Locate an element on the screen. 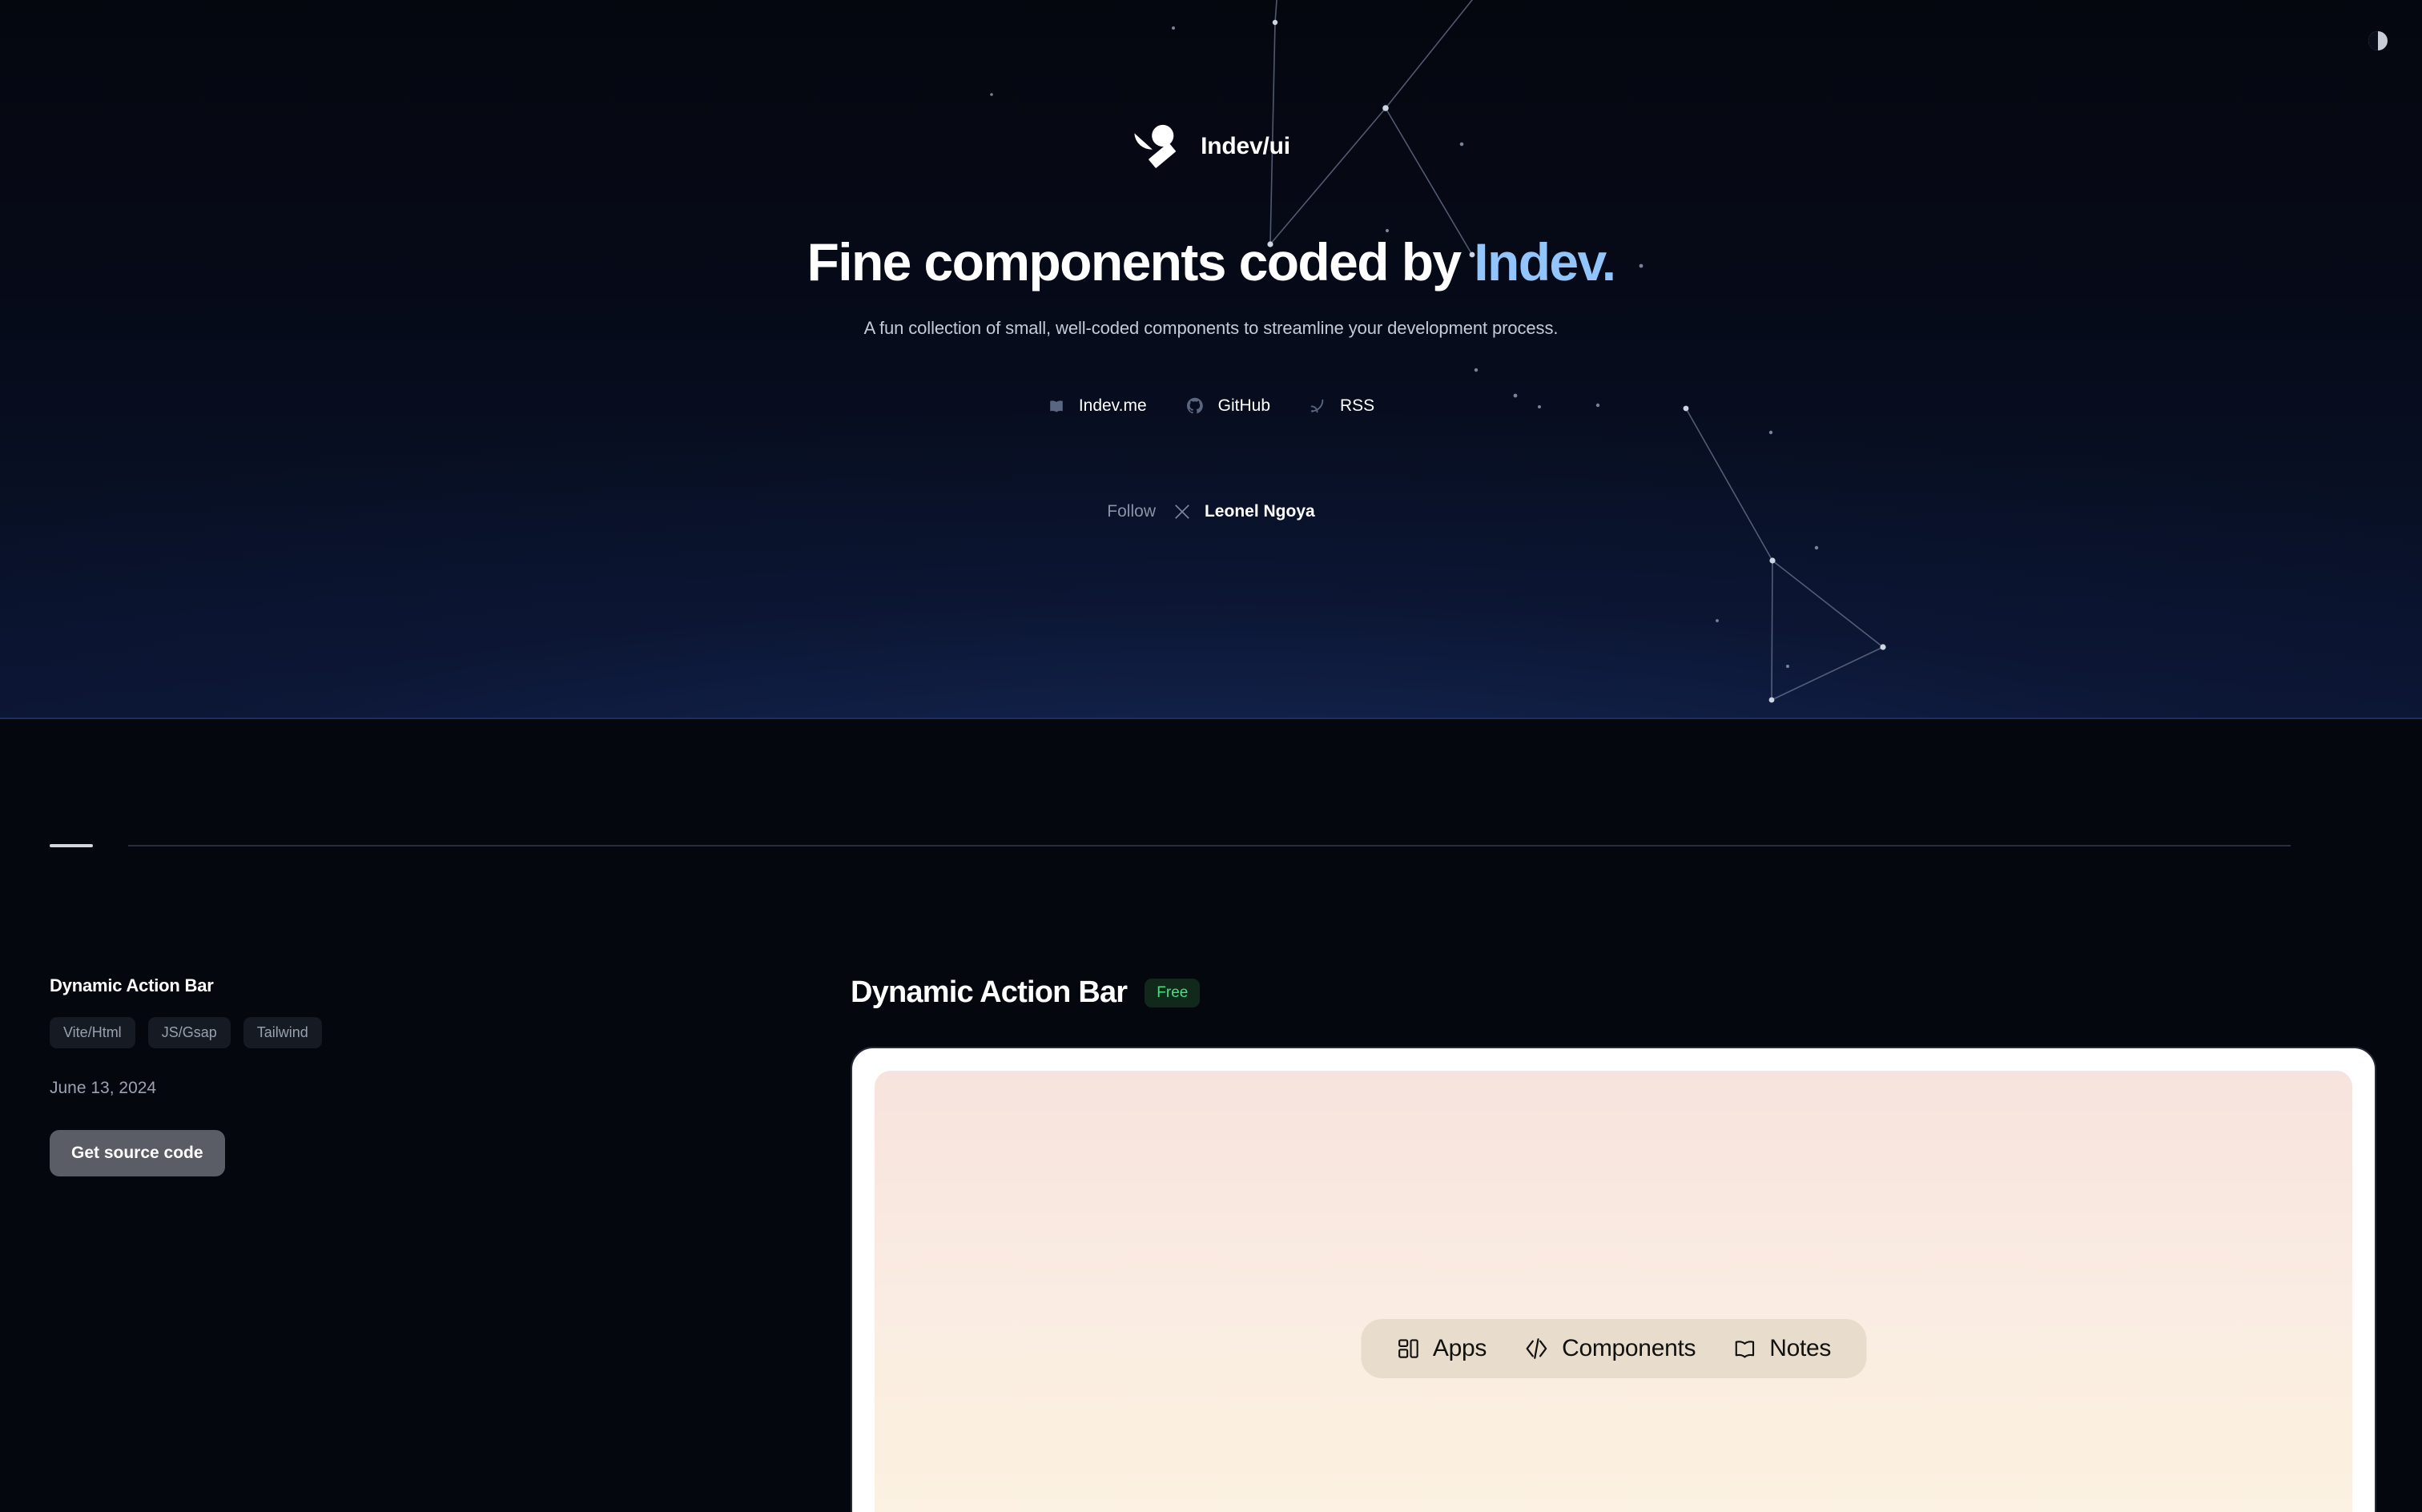  component-title: Dynamic Action Bar is located at coordinates (989, 992).